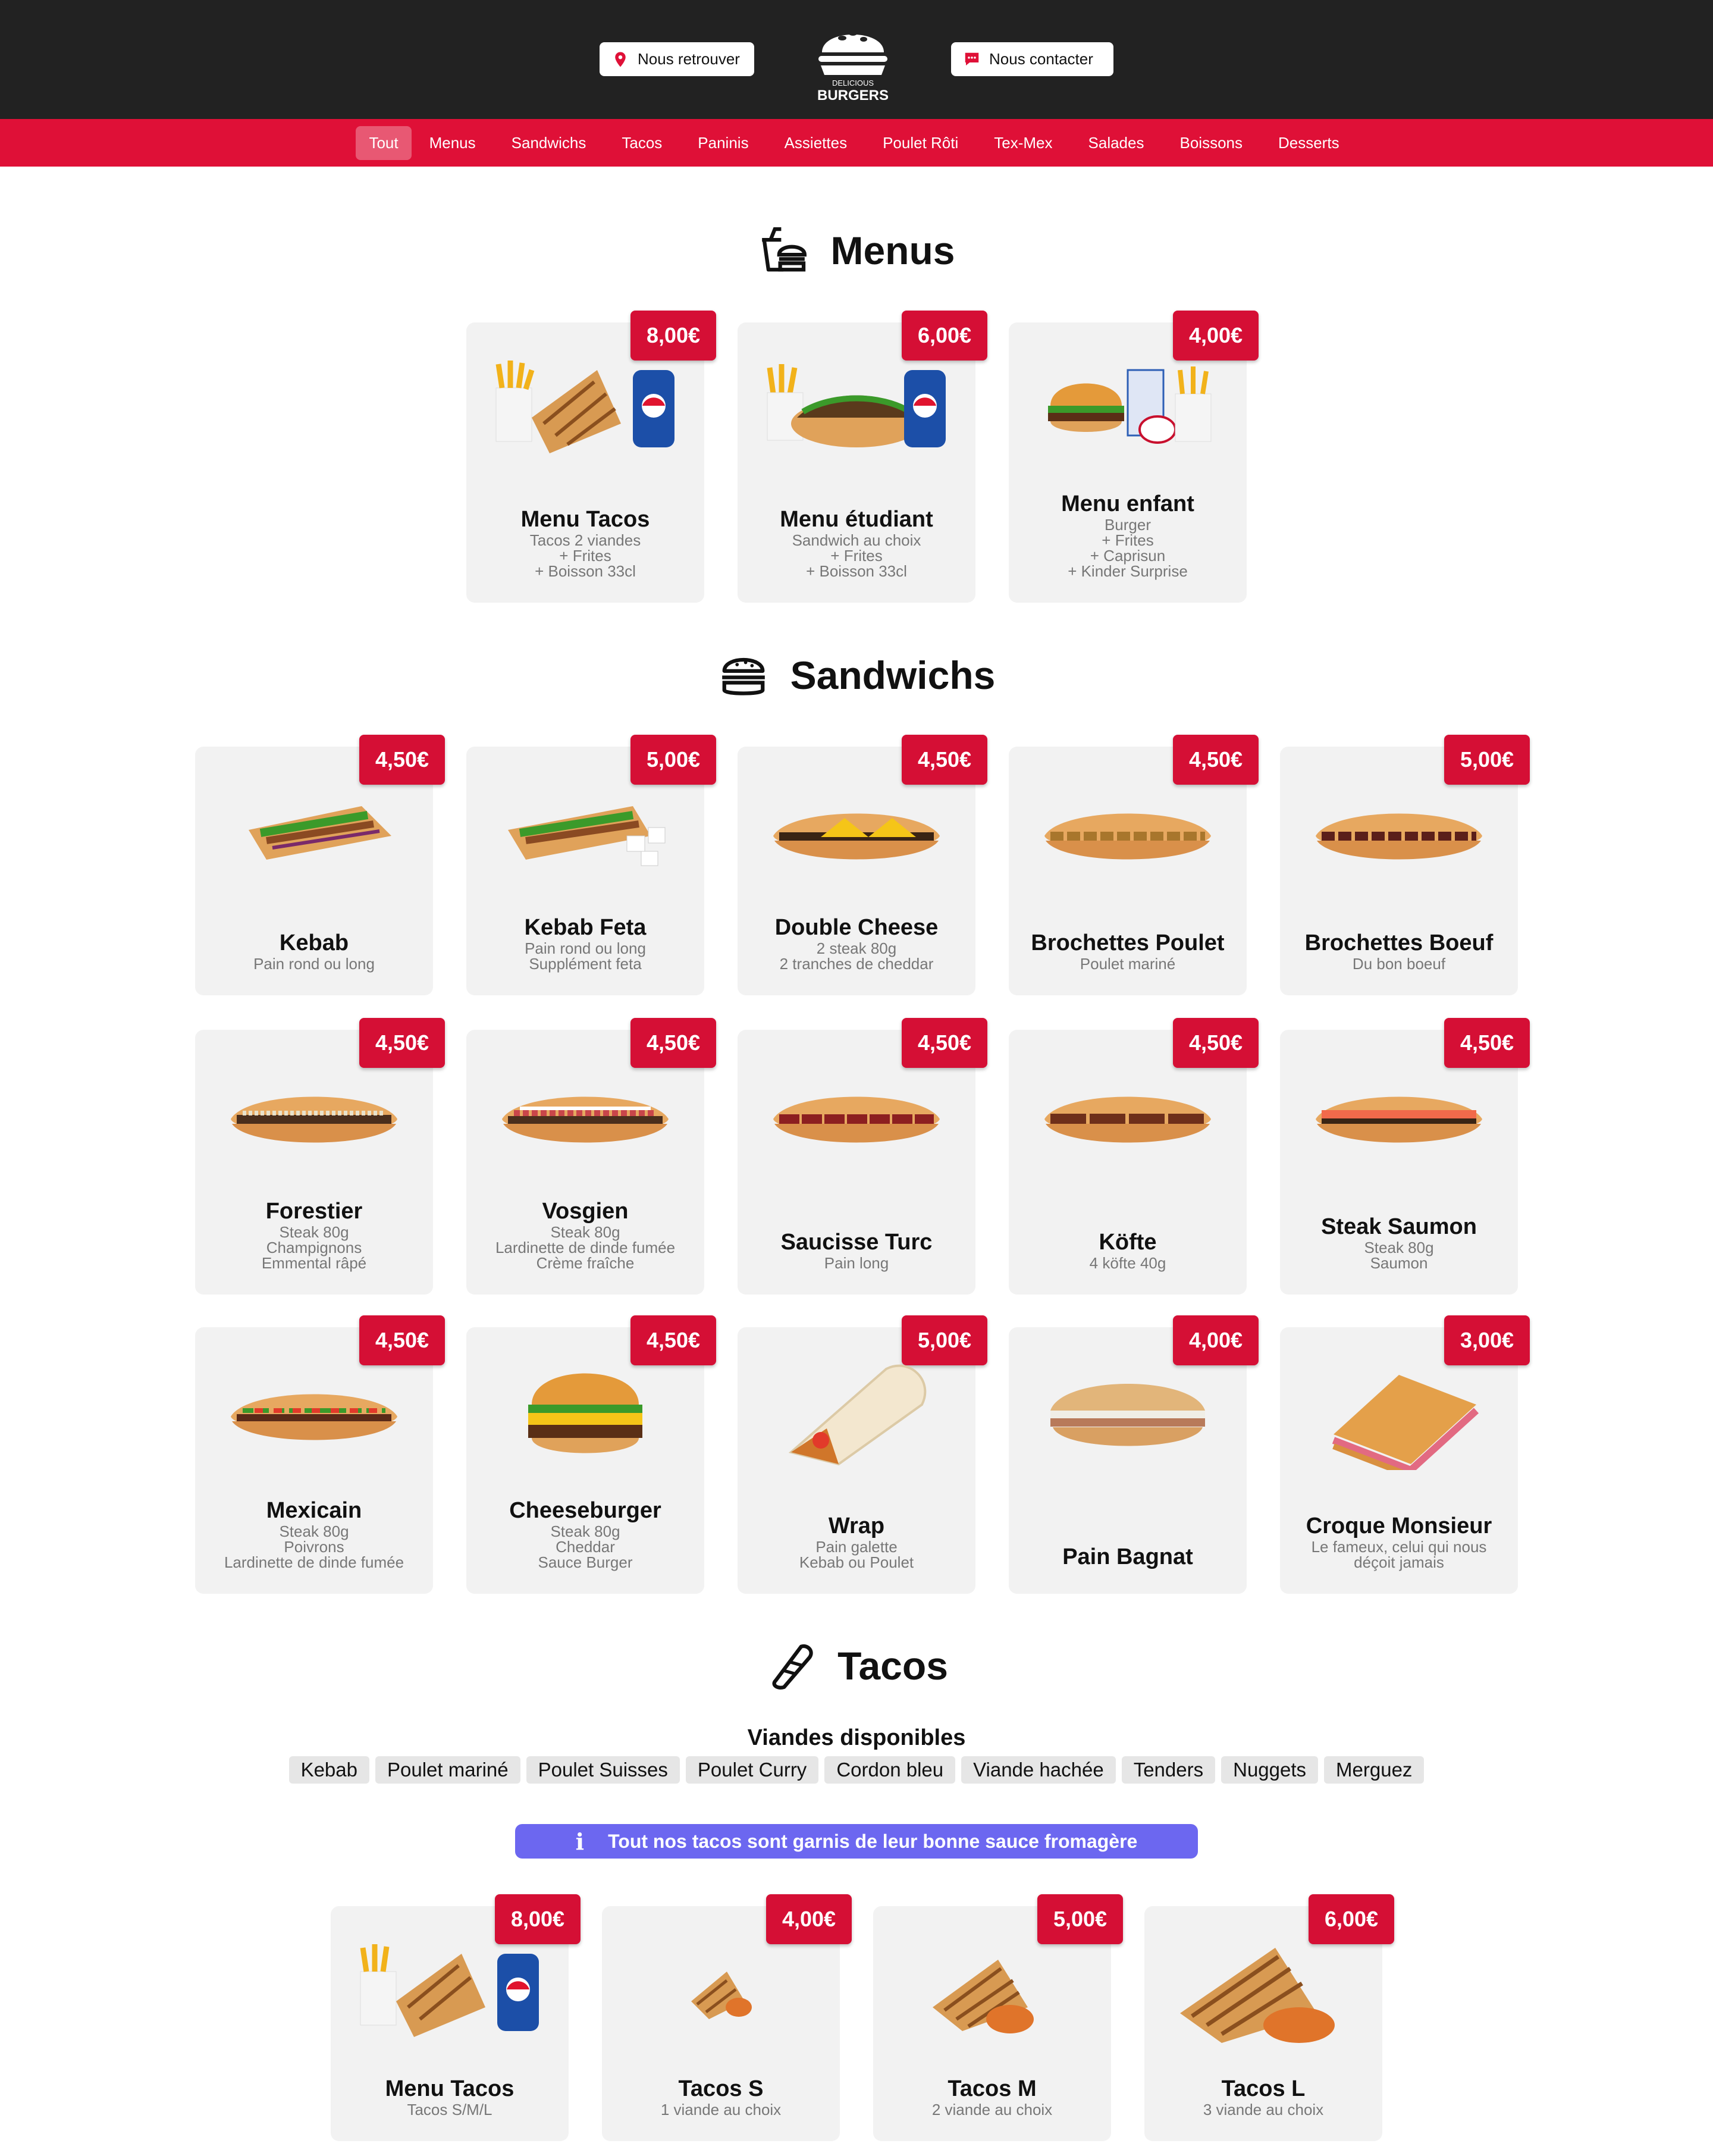  What do you see at coordinates (863, 1454) in the screenshot?
I see `sandwich-card: 5,00€ Wrap Pain galette Kebab ou Poulet` at bounding box center [863, 1454].